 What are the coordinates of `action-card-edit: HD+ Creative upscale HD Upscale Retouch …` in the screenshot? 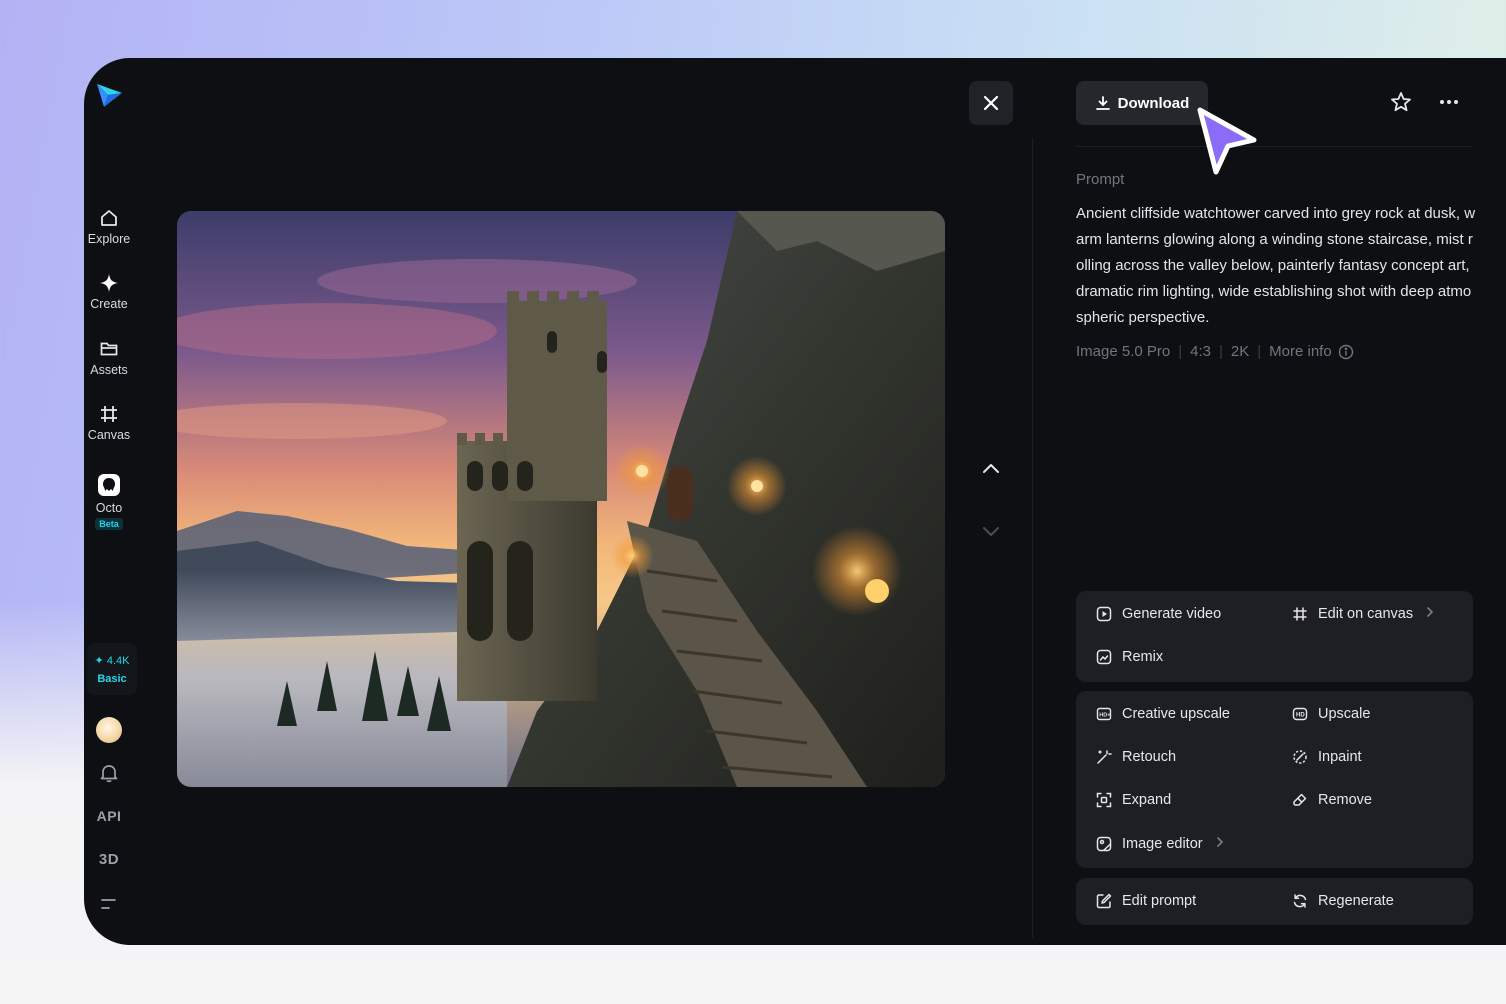 It's located at (1274, 779).